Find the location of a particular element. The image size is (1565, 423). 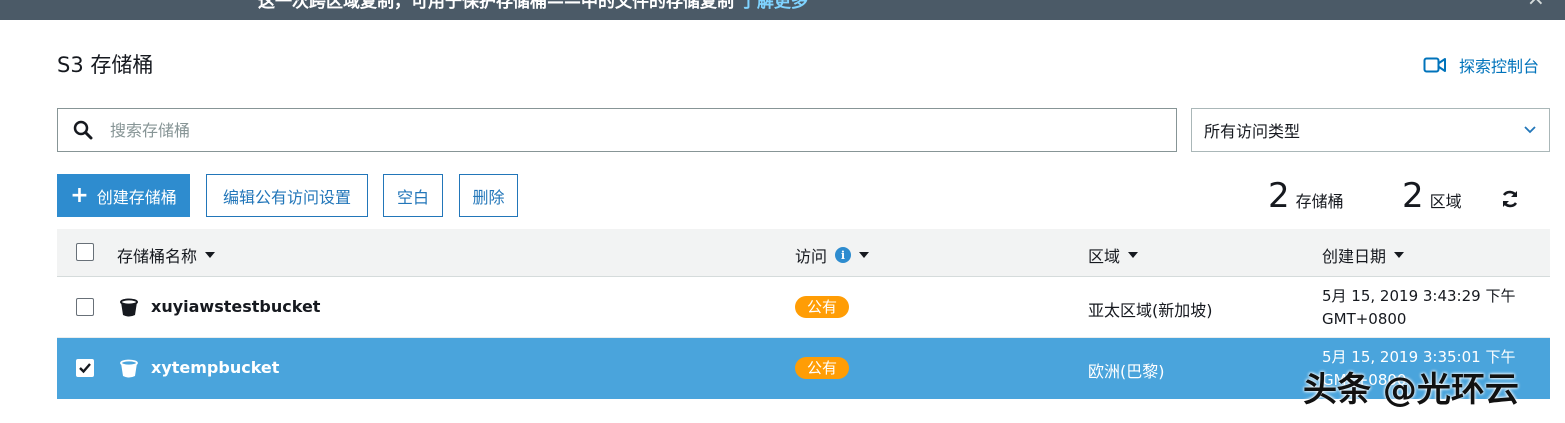

top-banner: 这一次跨区域复制，可用于保护存储桶——中的文件的存储复制 了解更多 × is located at coordinates (782, 10).